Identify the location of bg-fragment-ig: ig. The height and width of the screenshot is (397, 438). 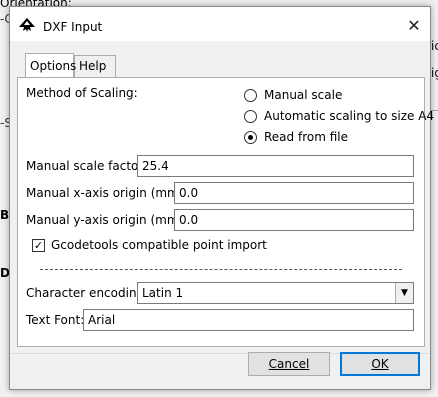
(434, 73).